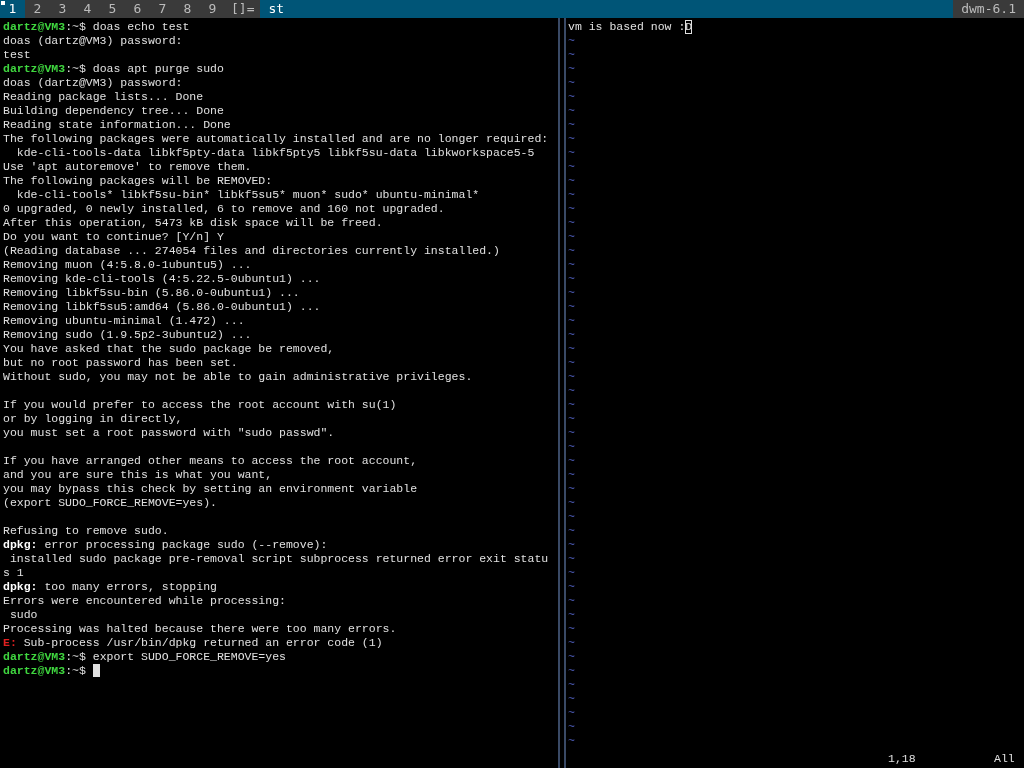  Describe the element at coordinates (62, 9) in the screenshot. I see `tag-button: 3` at that location.